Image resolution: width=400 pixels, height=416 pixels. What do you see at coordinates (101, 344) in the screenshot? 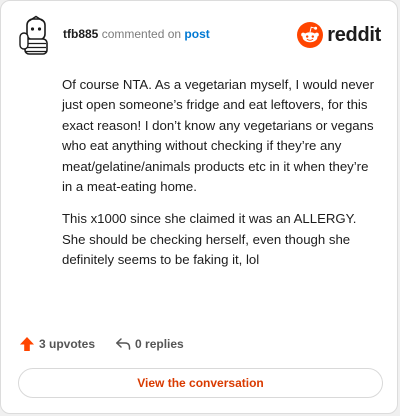
I see `comment-actions: 3 upvotes 0 replies` at bounding box center [101, 344].